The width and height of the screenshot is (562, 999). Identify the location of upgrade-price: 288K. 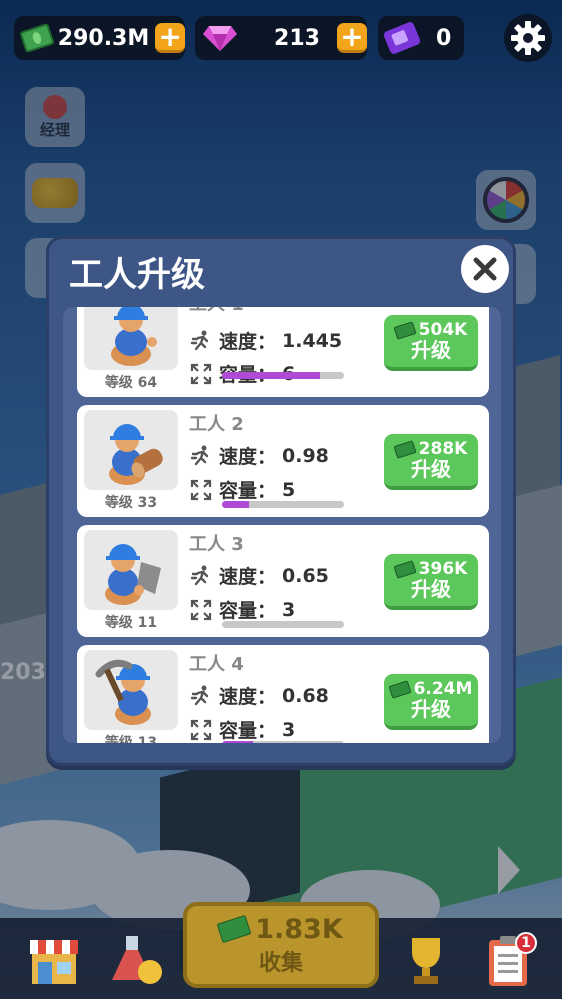
(443, 448).